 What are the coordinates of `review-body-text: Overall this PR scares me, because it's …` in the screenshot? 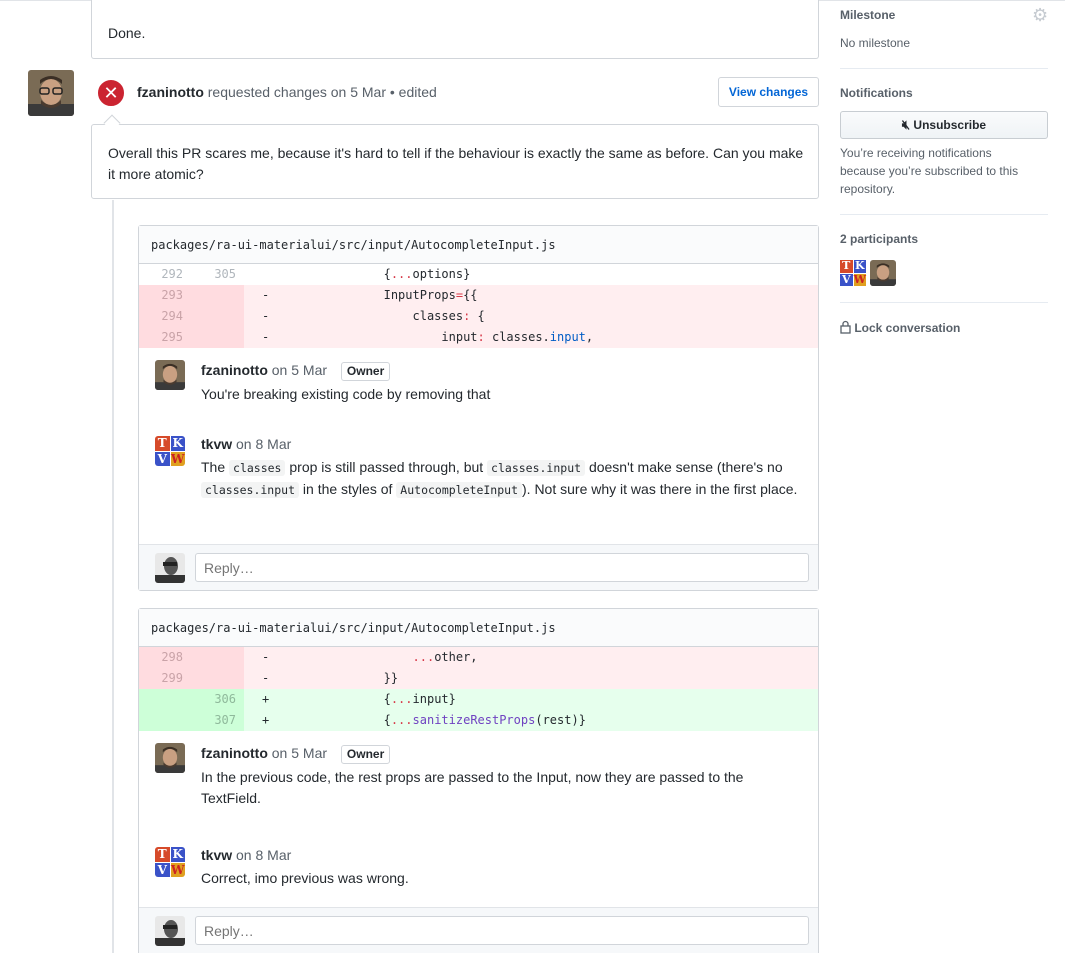 It's located at (456, 163).